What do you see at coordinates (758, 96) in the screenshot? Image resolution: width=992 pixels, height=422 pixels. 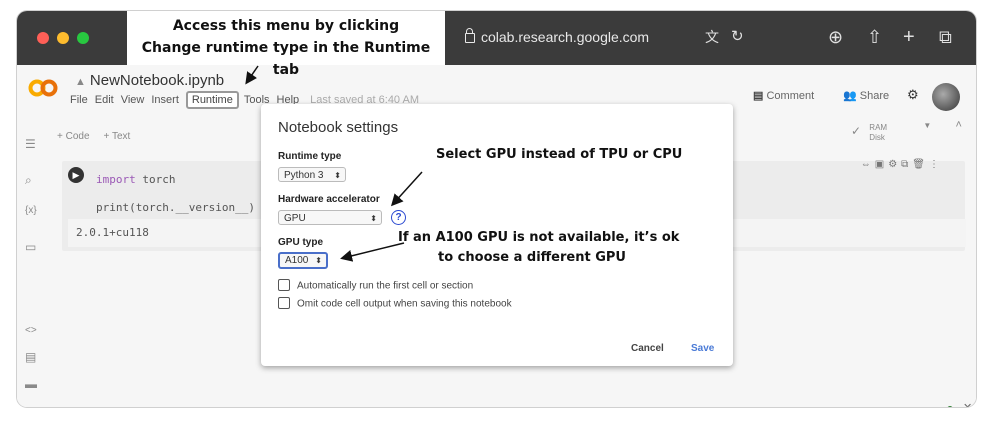 I see `comment-icon: ▤` at bounding box center [758, 96].